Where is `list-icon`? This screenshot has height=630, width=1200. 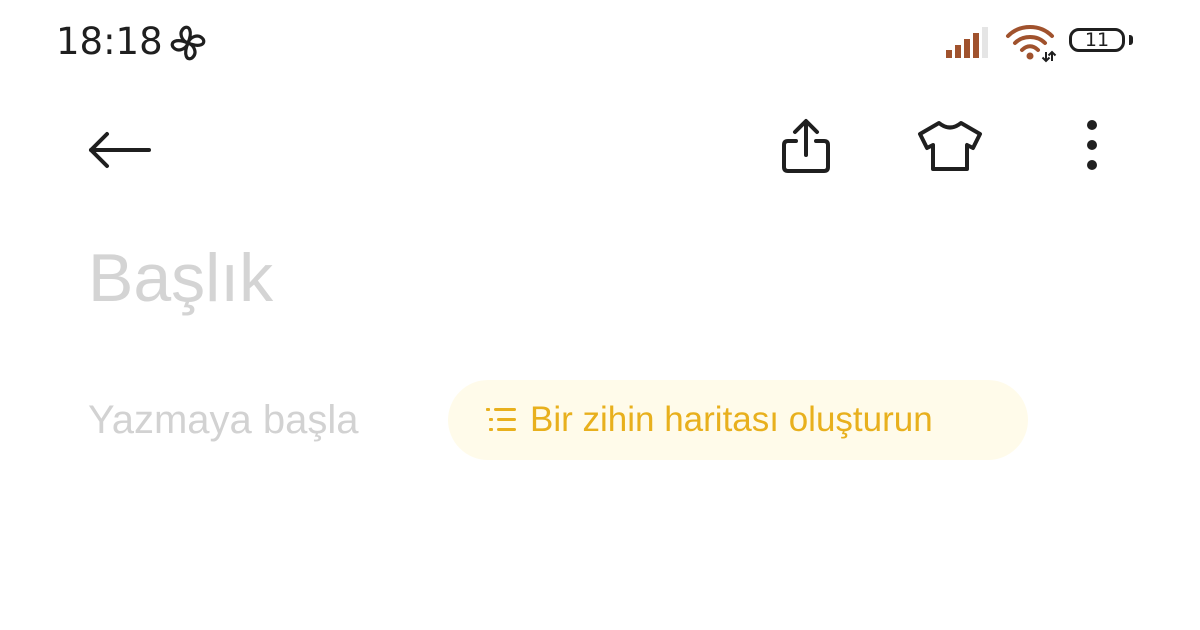
list-icon is located at coordinates (501, 419).